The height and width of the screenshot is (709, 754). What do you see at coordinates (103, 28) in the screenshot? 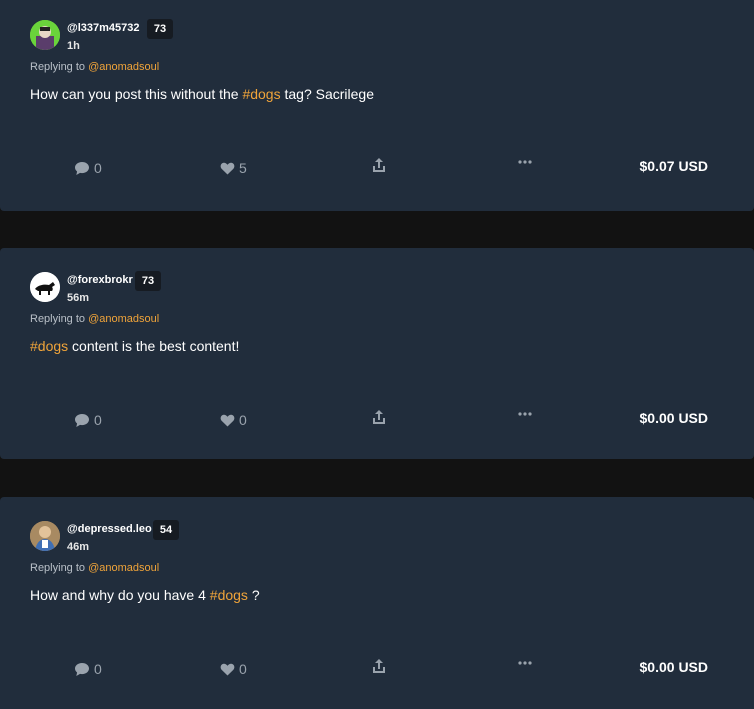
I see `author-name: @l337m45732` at bounding box center [103, 28].